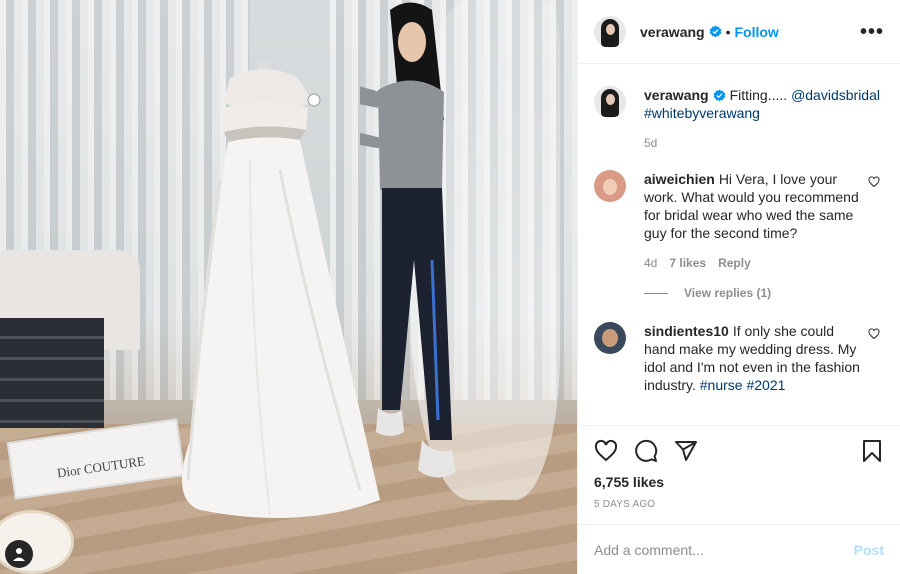 The height and width of the screenshot is (574, 900). I want to click on author-username: verawang, so click(672, 32).